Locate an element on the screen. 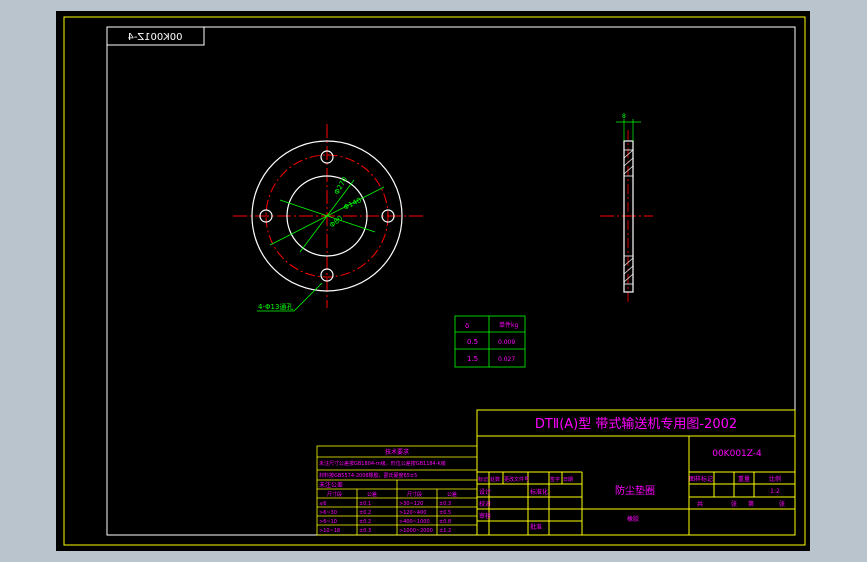 This screenshot has width=867, height=562. tech-h1: 尺寸段 is located at coordinates (334, 494).